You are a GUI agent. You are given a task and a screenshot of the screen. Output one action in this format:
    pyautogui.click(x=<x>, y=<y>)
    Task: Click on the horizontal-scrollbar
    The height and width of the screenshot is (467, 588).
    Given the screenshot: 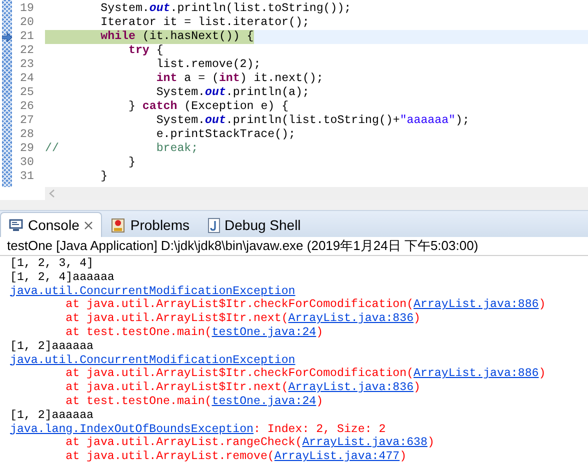 What is the action you would take?
    pyautogui.click(x=316, y=193)
    